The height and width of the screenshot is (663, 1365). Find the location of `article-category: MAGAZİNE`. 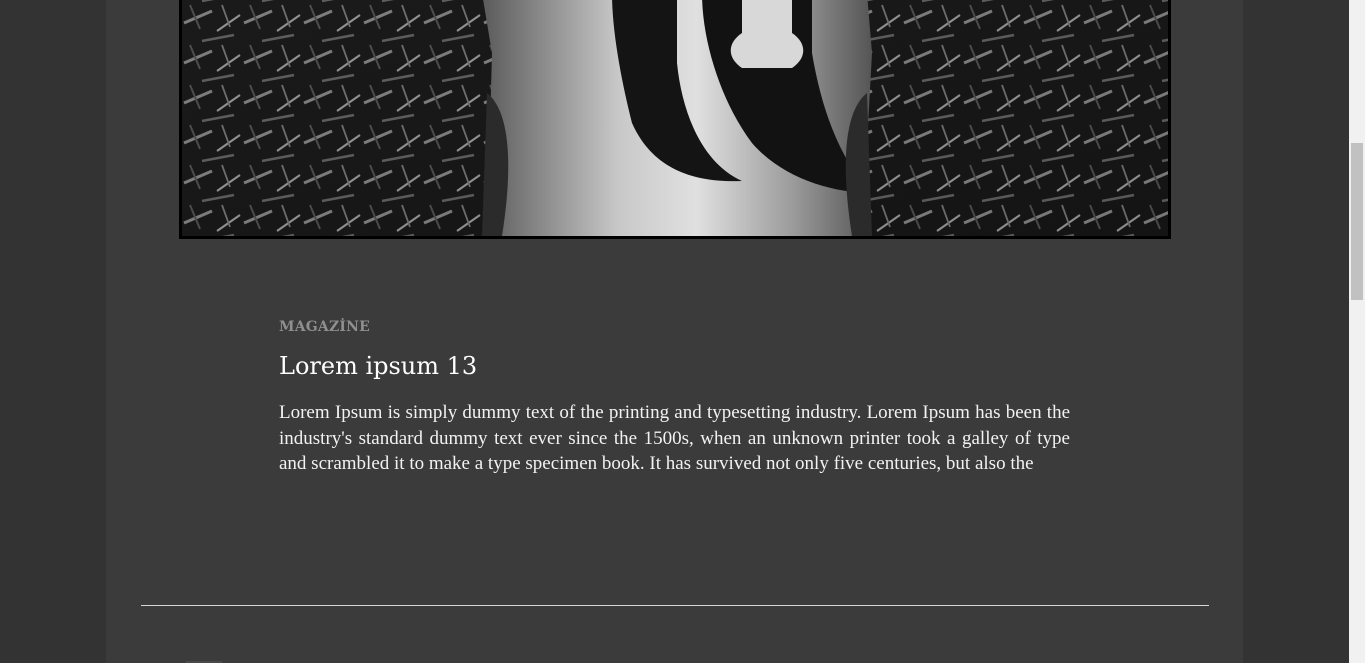

article-category: MAGAZİNE is located at coordinates (674, 327).